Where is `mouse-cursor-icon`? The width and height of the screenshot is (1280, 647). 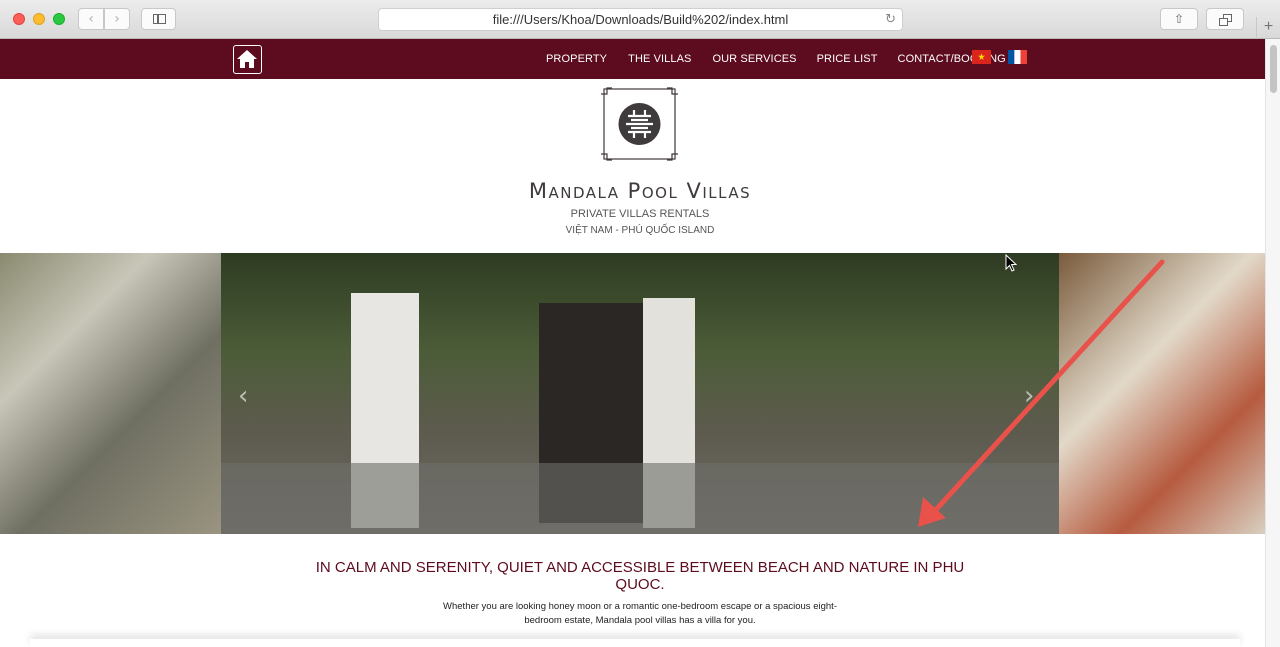 mouse-cursor-icon is located at coordinates (1011, 263).